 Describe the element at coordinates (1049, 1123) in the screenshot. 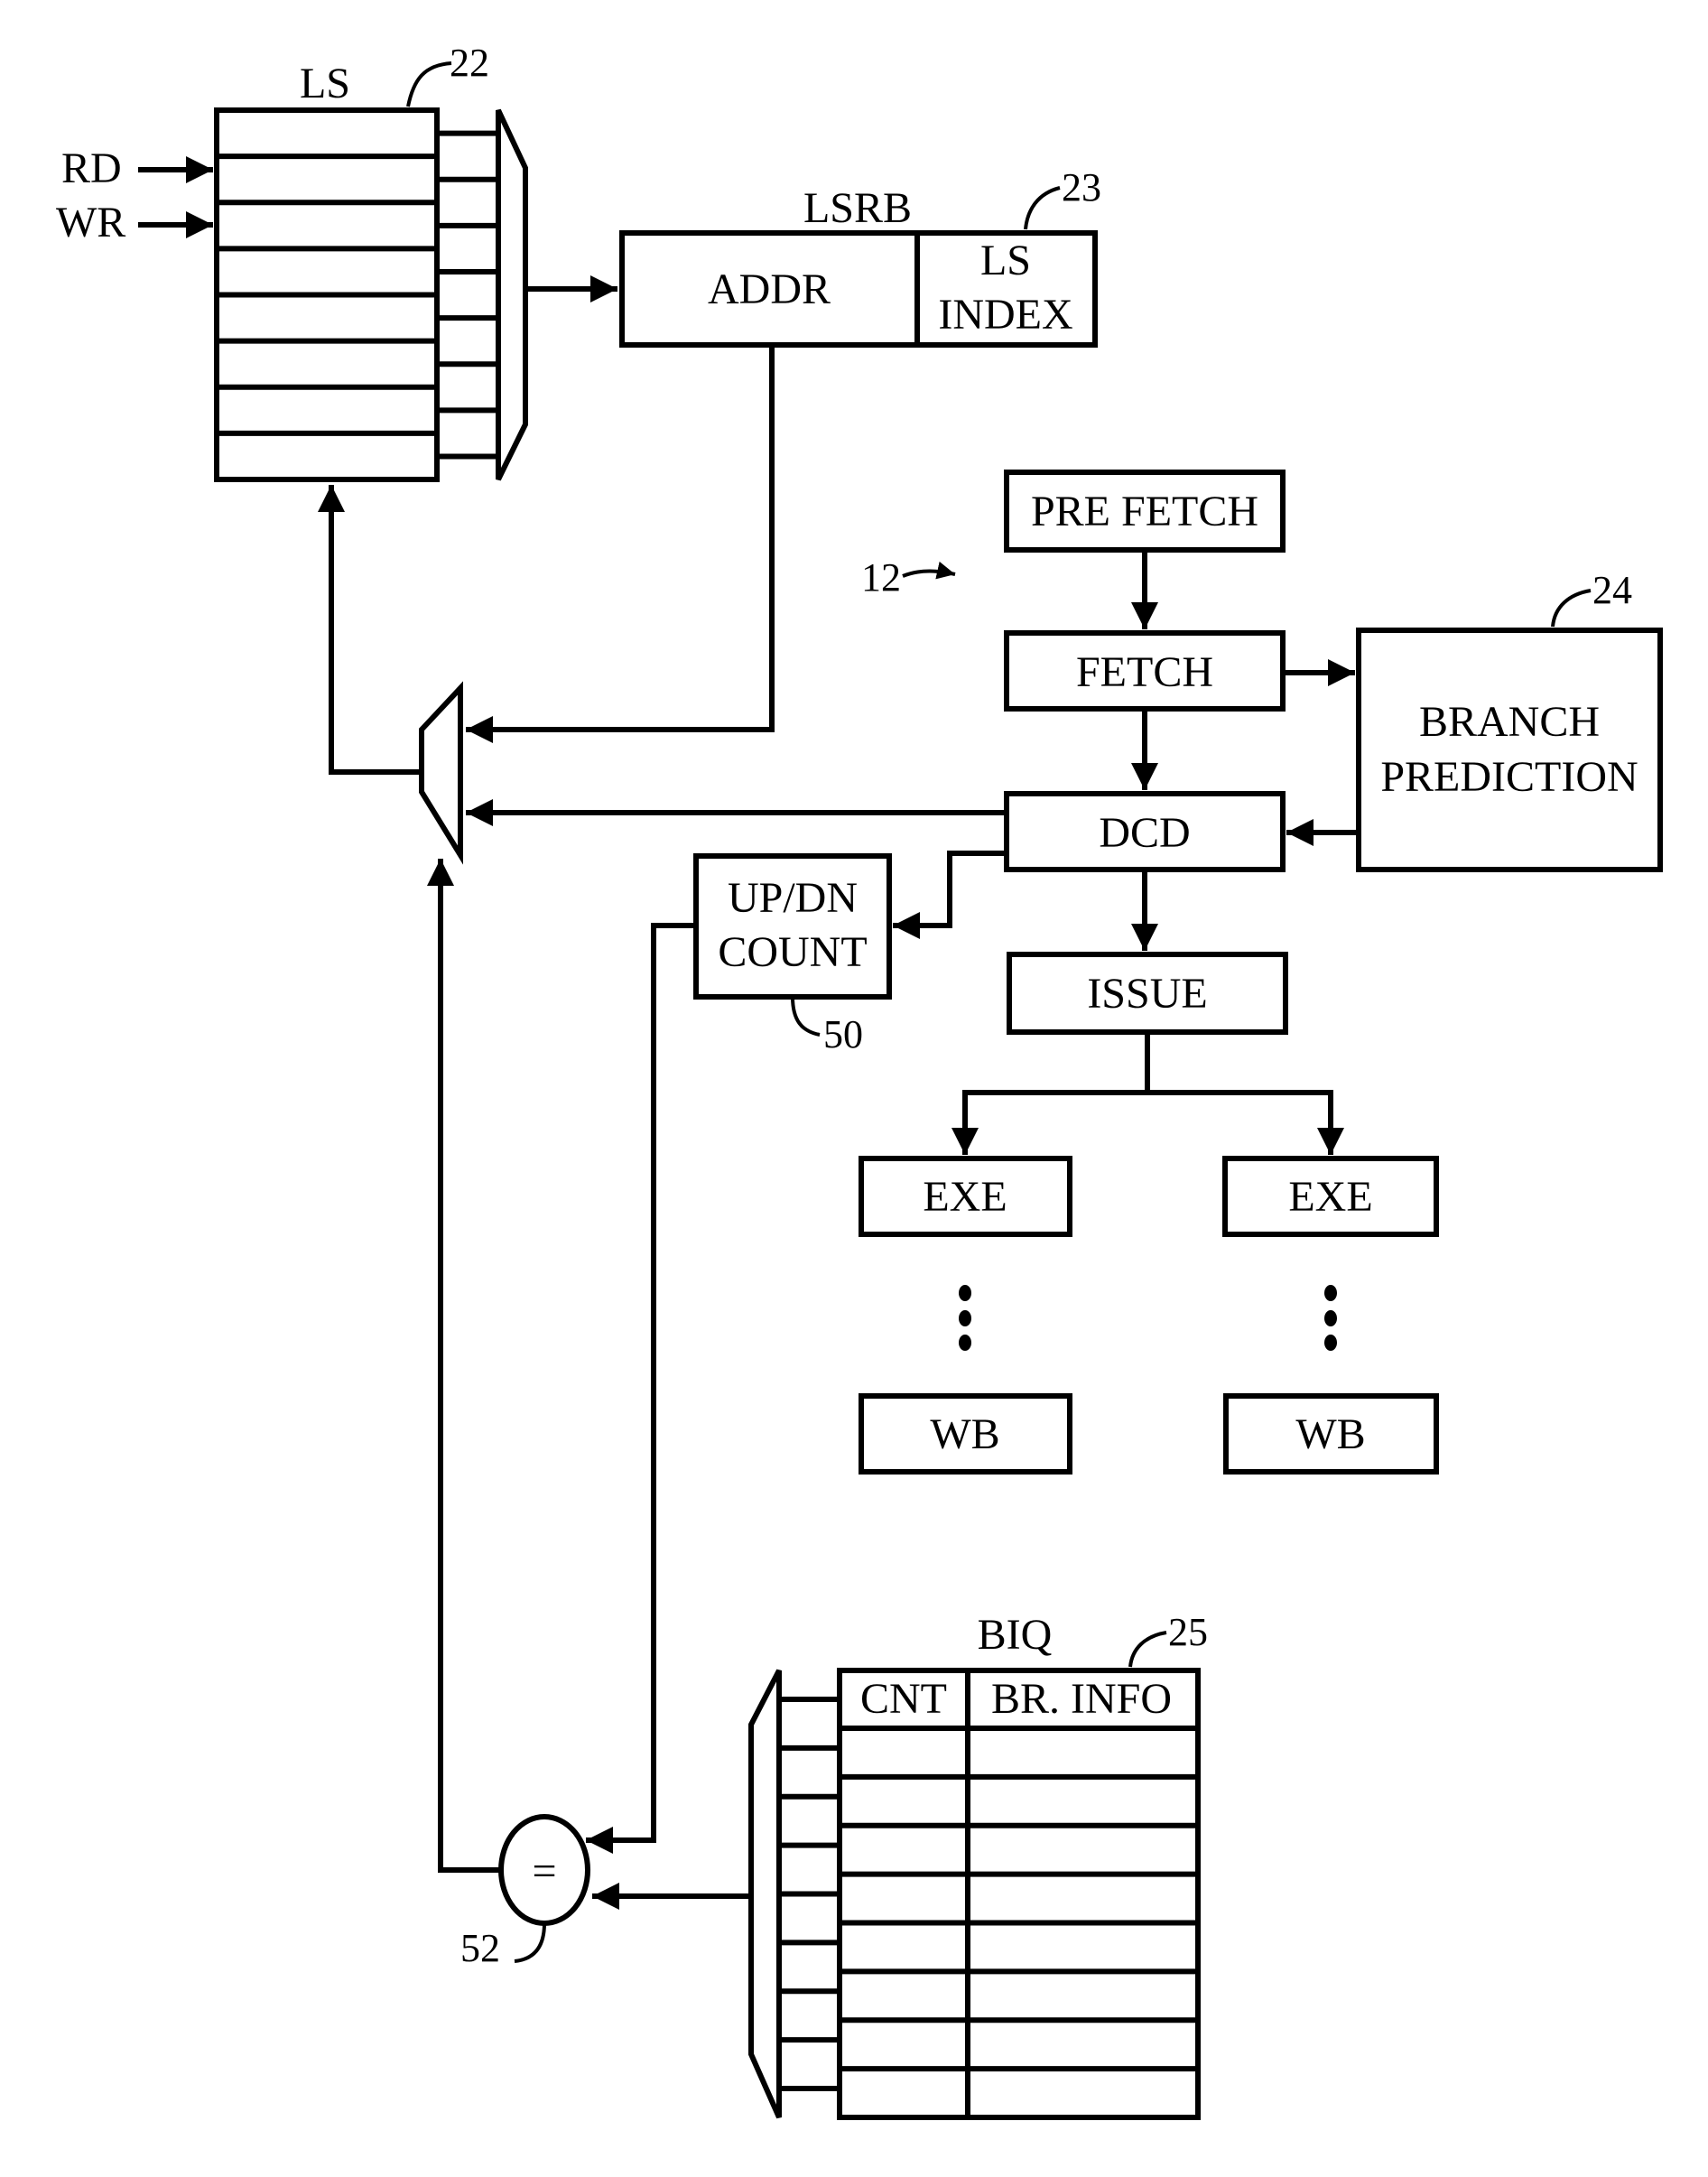

I see `issue-to-exe-left-arrow` at that location.